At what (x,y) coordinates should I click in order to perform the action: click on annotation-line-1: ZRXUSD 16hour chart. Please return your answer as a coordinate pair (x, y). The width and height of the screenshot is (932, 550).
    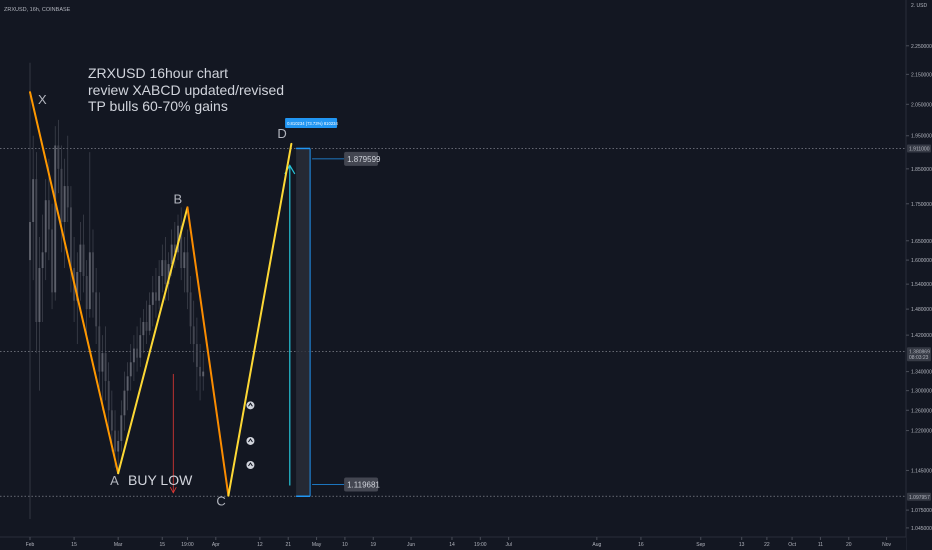
    Looking at the image, I should click on (158, 73).